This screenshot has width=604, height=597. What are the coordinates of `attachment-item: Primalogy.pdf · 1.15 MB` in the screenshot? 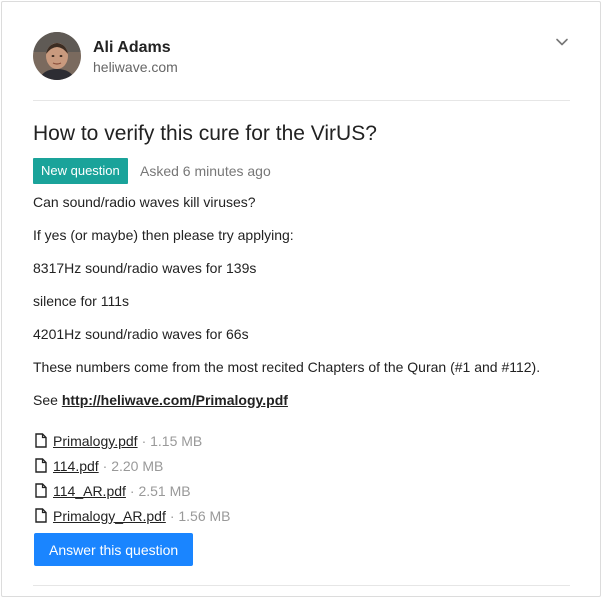 It's located at (133, 440).